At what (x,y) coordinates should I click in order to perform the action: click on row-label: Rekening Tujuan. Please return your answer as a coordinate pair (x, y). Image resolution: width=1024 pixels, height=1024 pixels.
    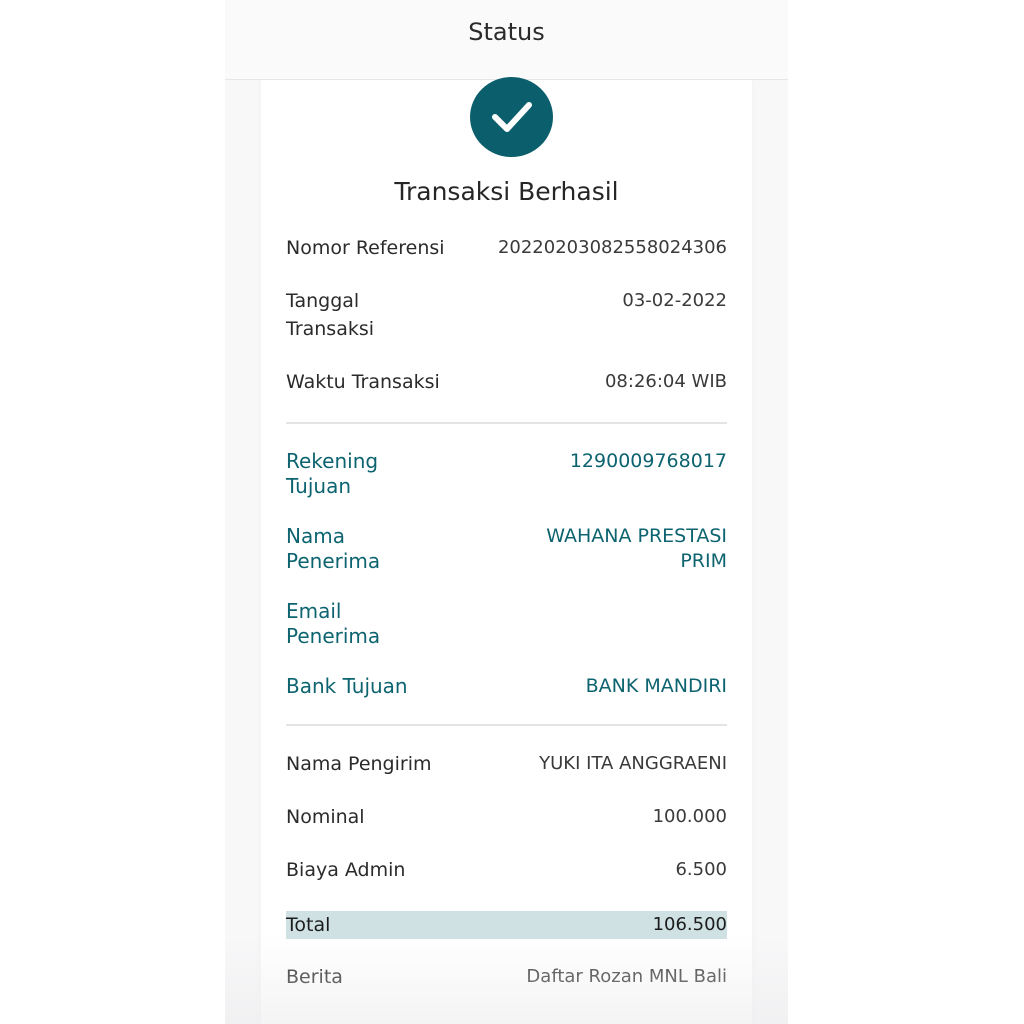
    Looking at the image, I should click on (332, 473).